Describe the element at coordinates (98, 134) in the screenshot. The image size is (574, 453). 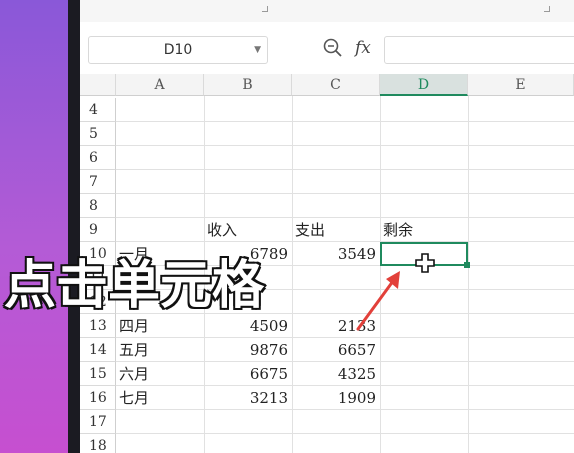
I see `row-header: 5` at that location.